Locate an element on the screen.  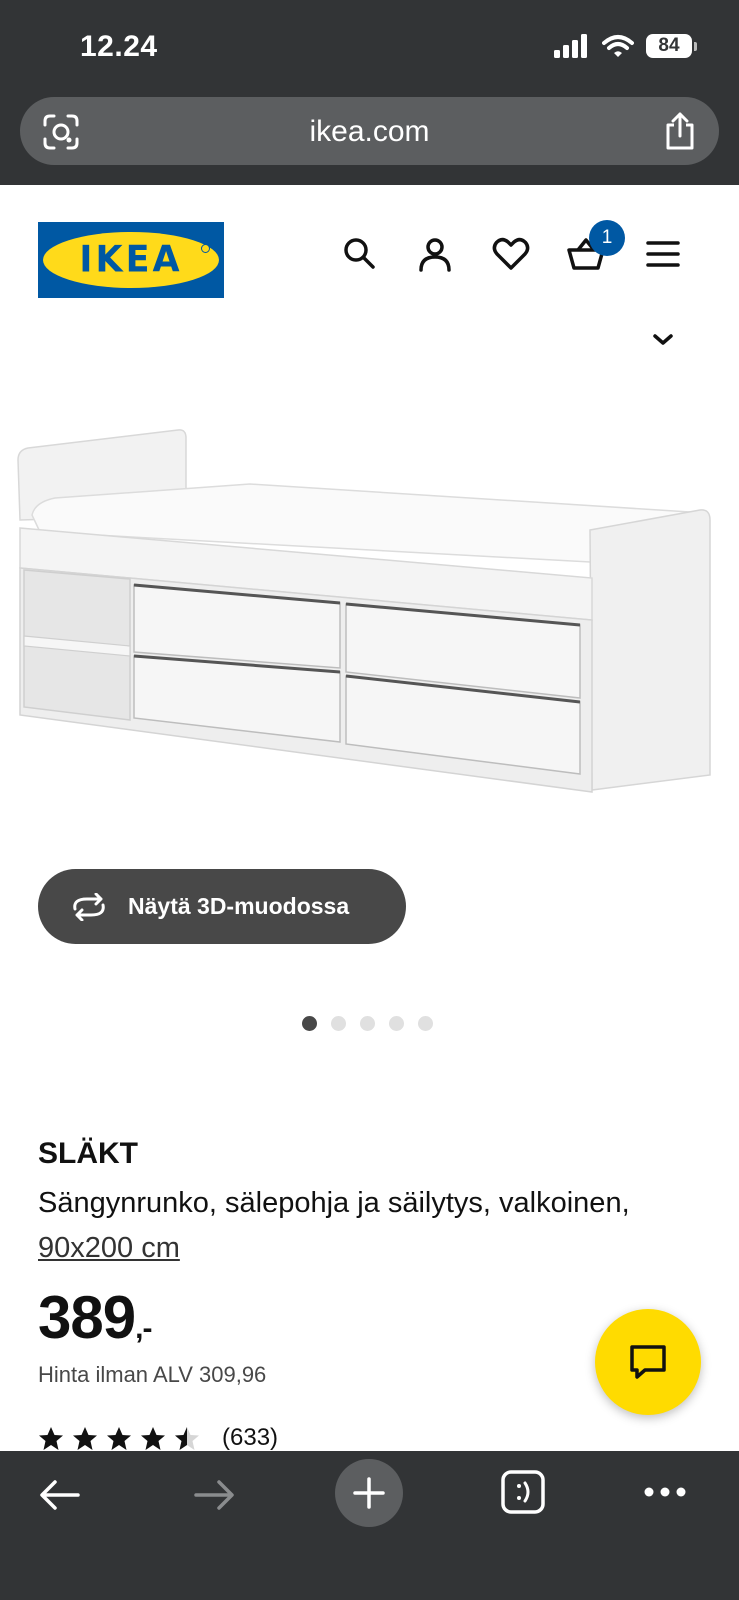
status-time: 12.24 is located at coordinates (119, 46).